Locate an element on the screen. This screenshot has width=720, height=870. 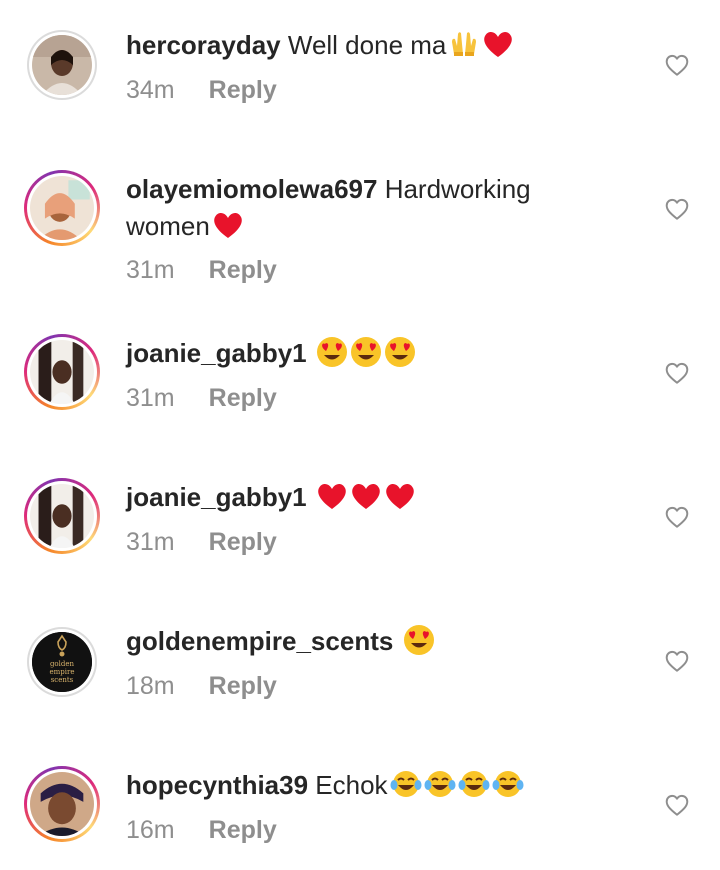
comment-message: Well done ma is located at coordinates (363, 45).